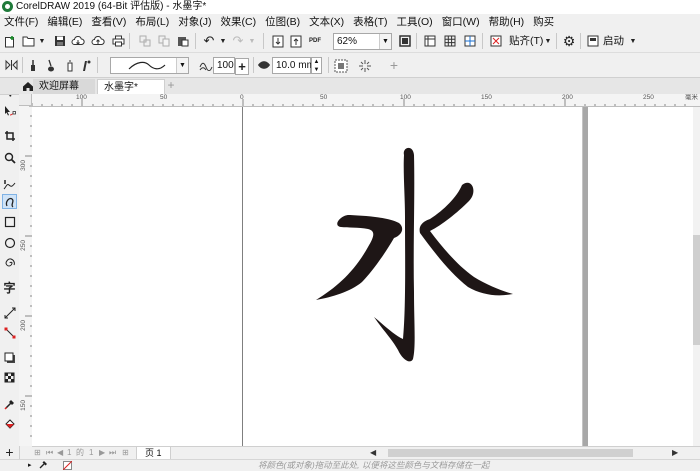  Describe the element at coordinates (195, 22) in the screenshot. I see `menu-object: 对象(J)` at that location.